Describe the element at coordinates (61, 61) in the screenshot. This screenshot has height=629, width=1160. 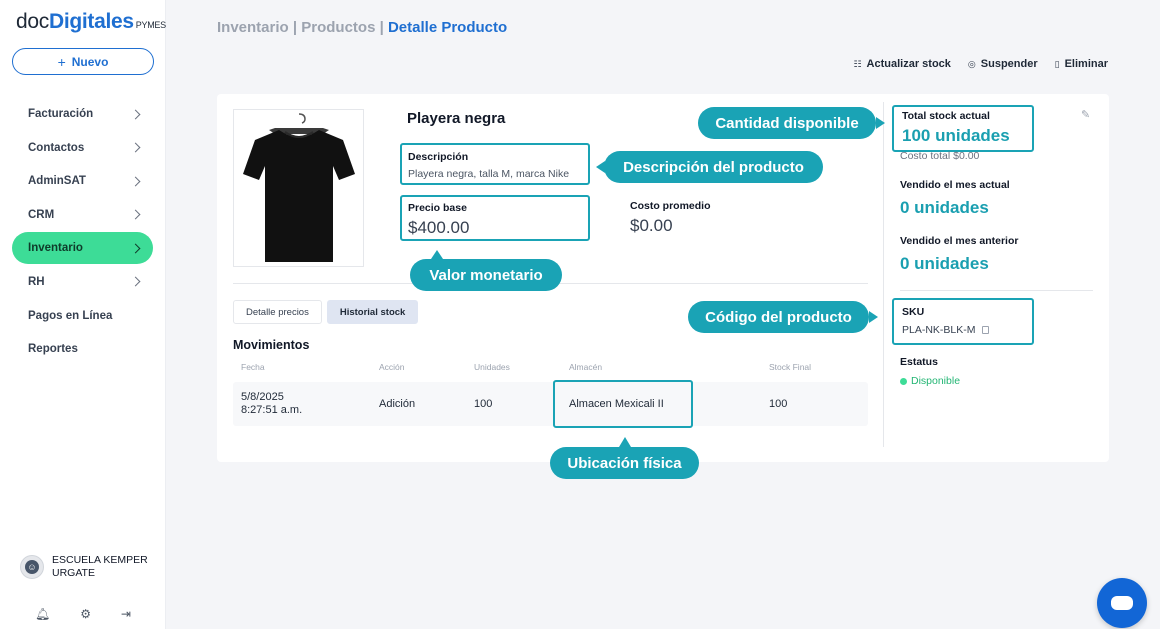
I see `plus-icon: +` at that location.